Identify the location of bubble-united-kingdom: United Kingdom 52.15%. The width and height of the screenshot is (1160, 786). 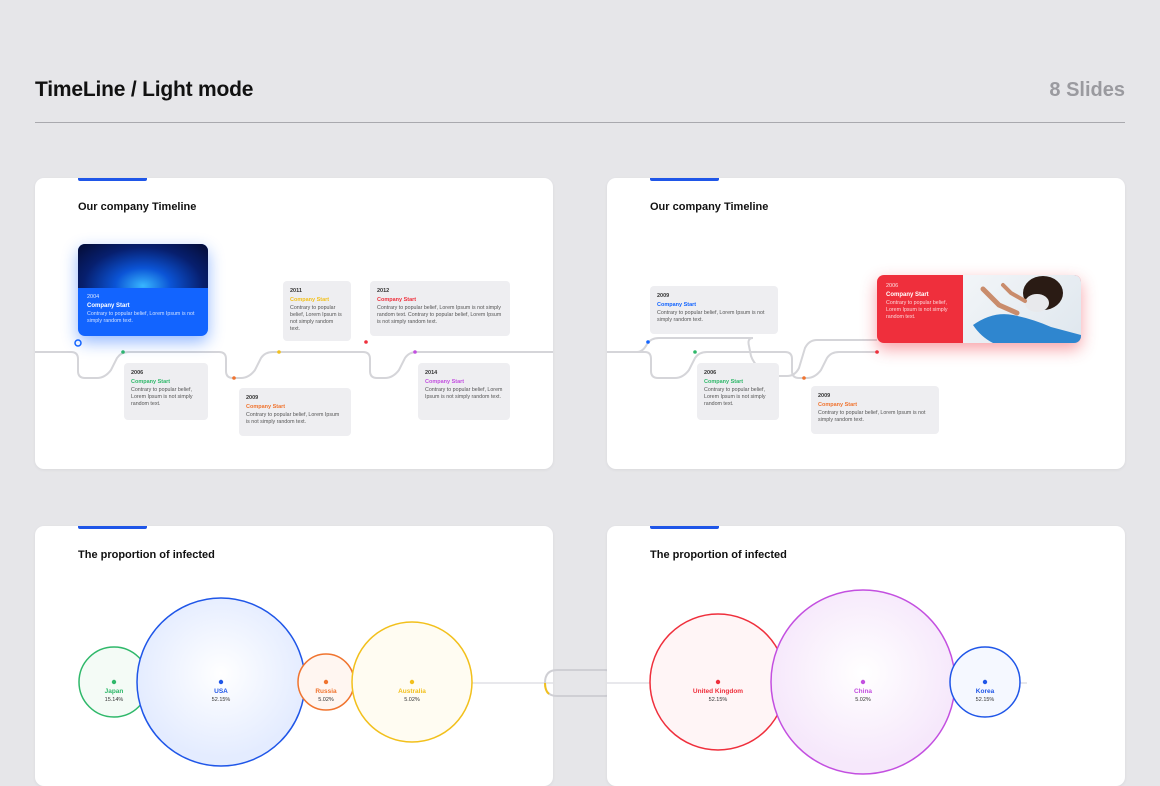
(718, 695).